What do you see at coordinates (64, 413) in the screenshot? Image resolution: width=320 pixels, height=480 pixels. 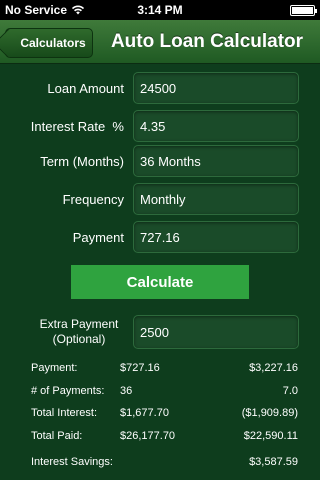 I see `result-label: Total Interest:` at bounding box center [64, 413].